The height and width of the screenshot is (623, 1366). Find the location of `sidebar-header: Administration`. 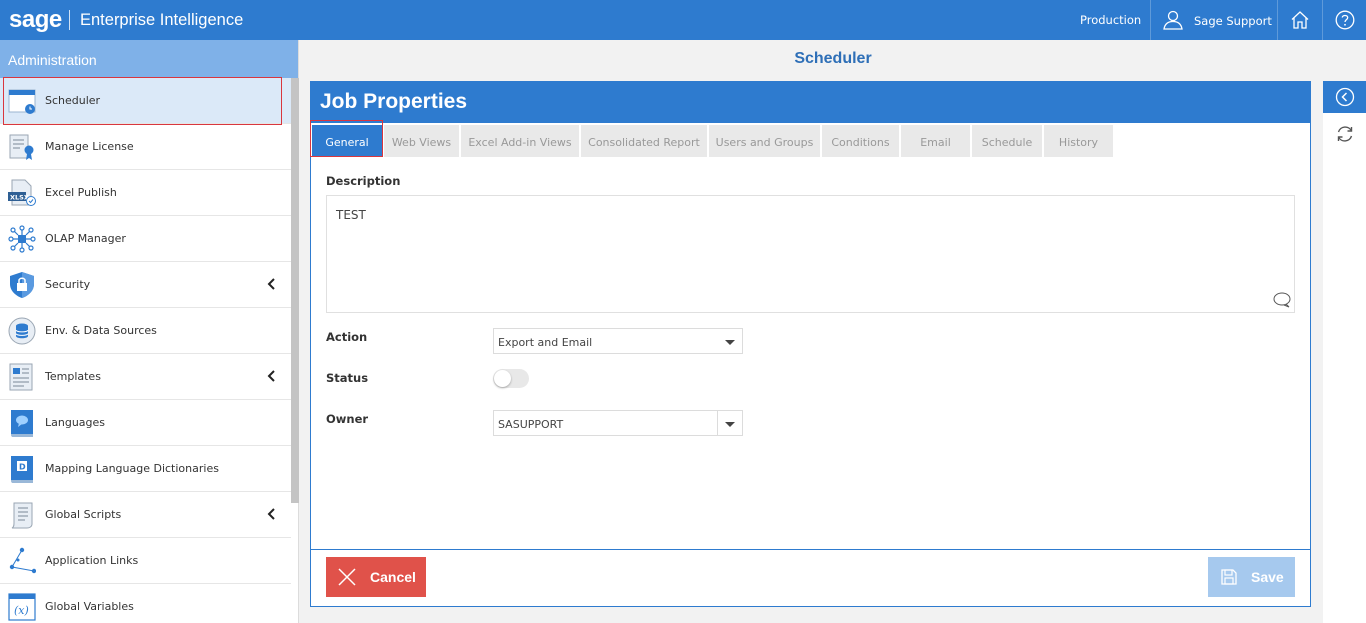

sidebar-header: Administration is located at coordinates (149, 59).